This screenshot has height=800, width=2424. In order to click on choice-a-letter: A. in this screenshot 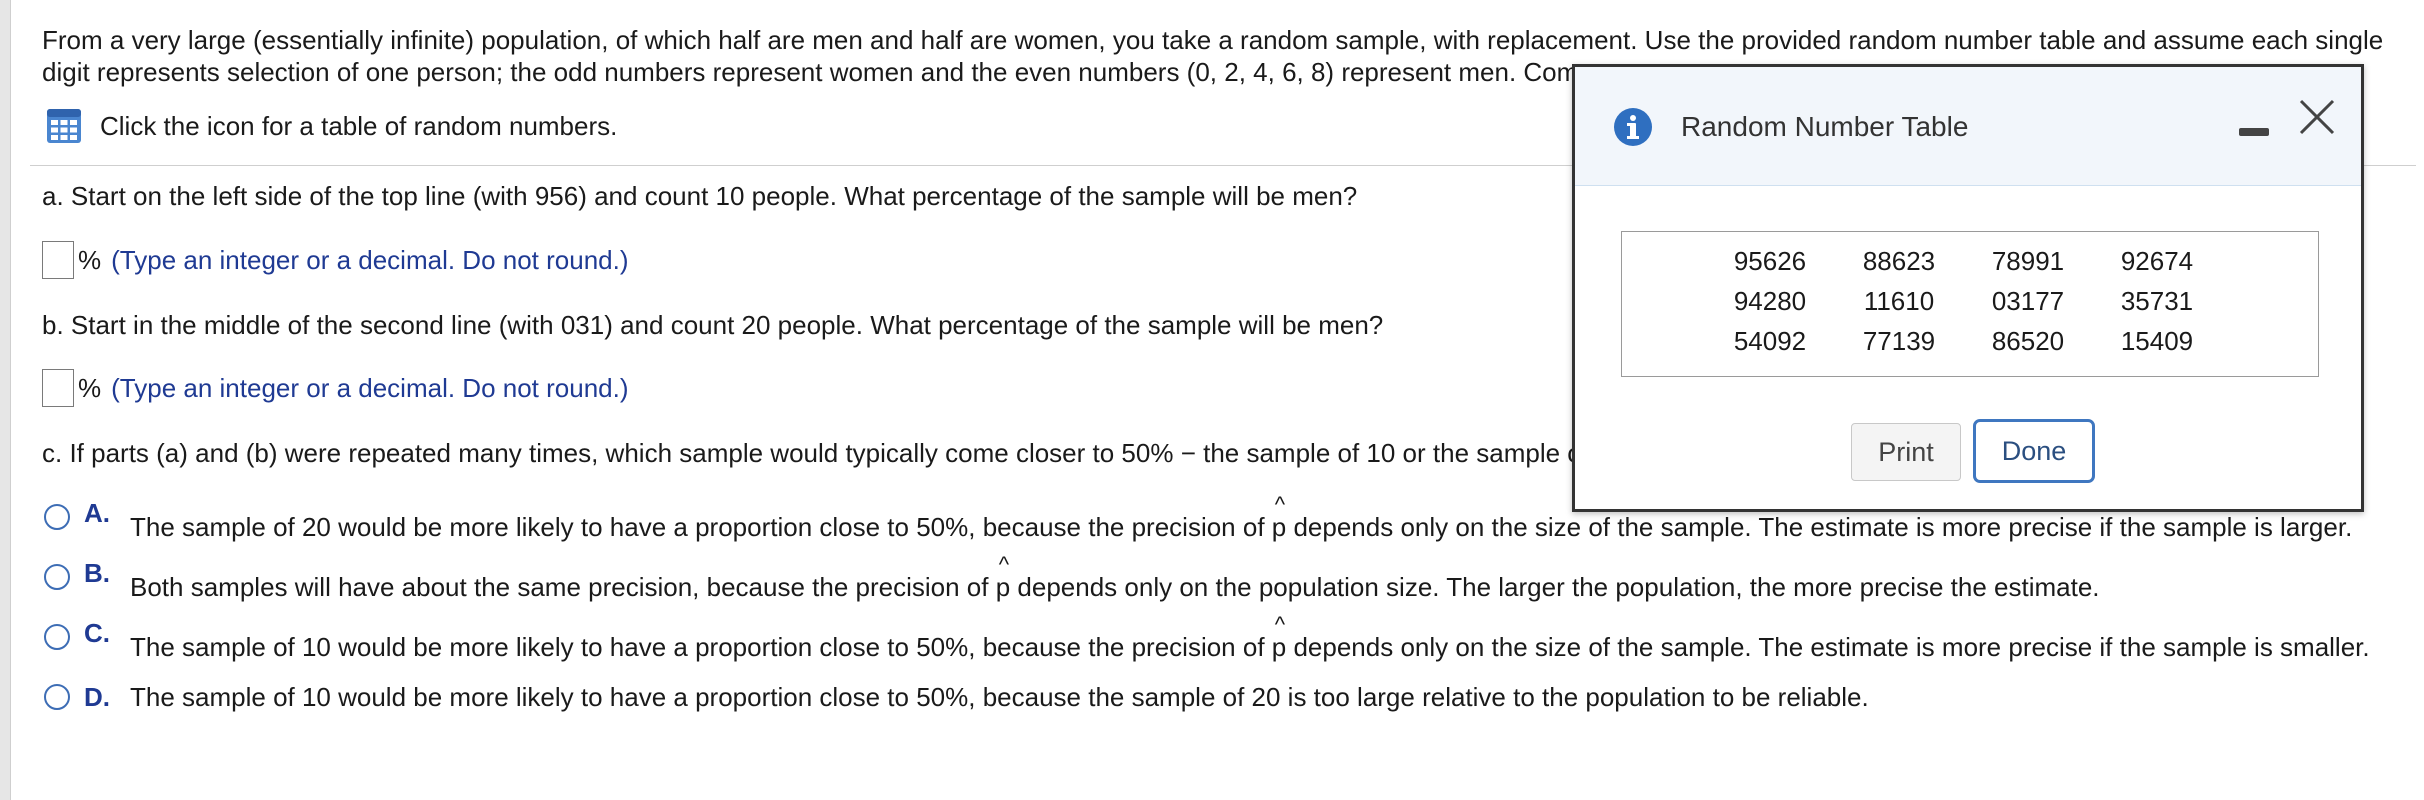, I will do `click(97, 513)`.